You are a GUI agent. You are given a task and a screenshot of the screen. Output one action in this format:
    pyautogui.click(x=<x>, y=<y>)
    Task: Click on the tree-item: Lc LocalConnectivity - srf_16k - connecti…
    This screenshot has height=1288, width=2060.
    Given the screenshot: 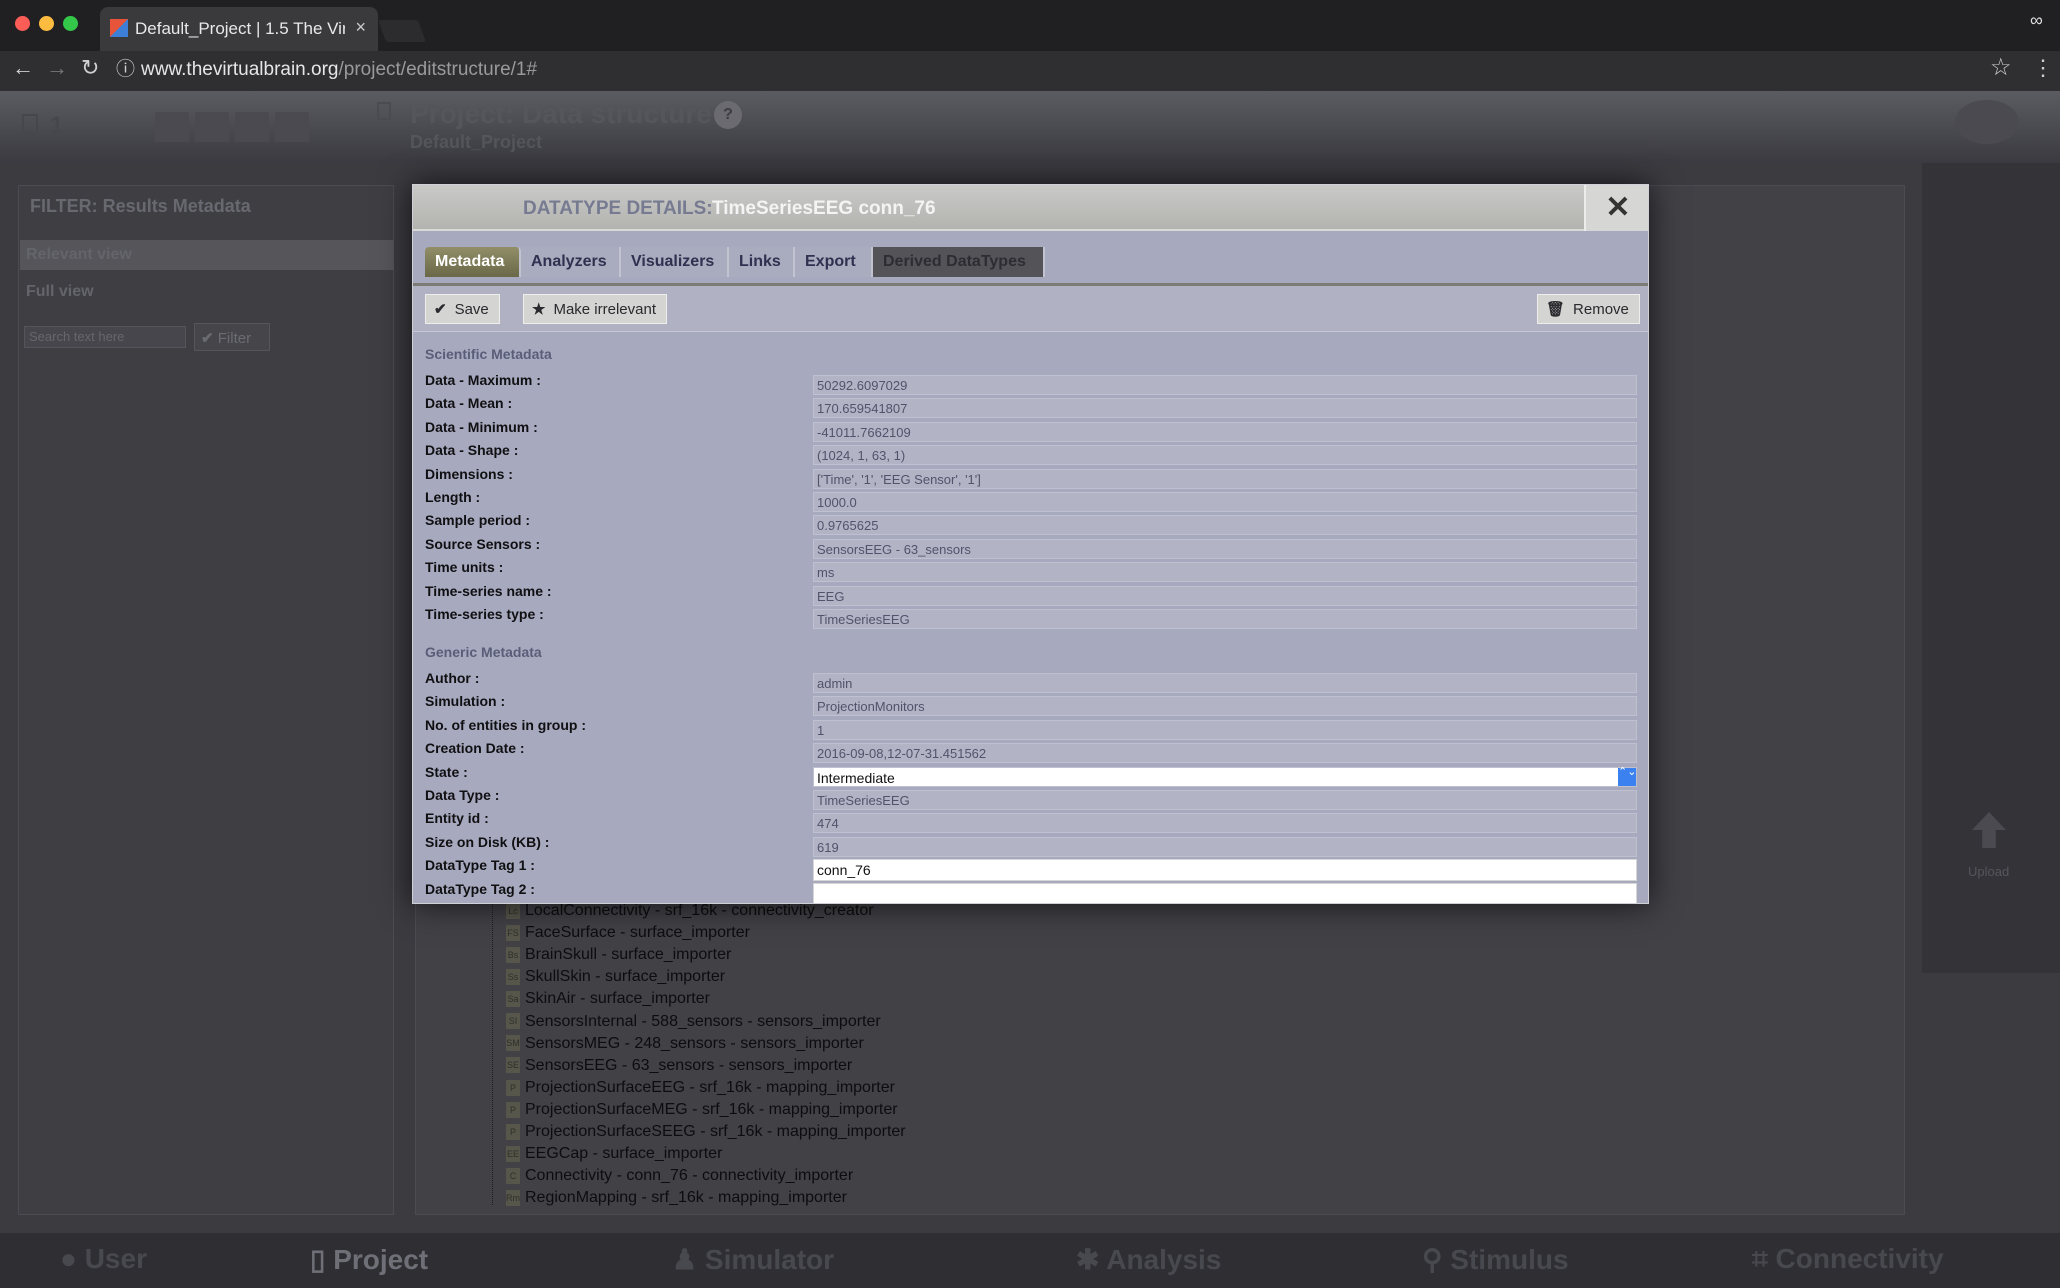 What is the action you would take?
    pyautogui.click(x=690, y=913)
    